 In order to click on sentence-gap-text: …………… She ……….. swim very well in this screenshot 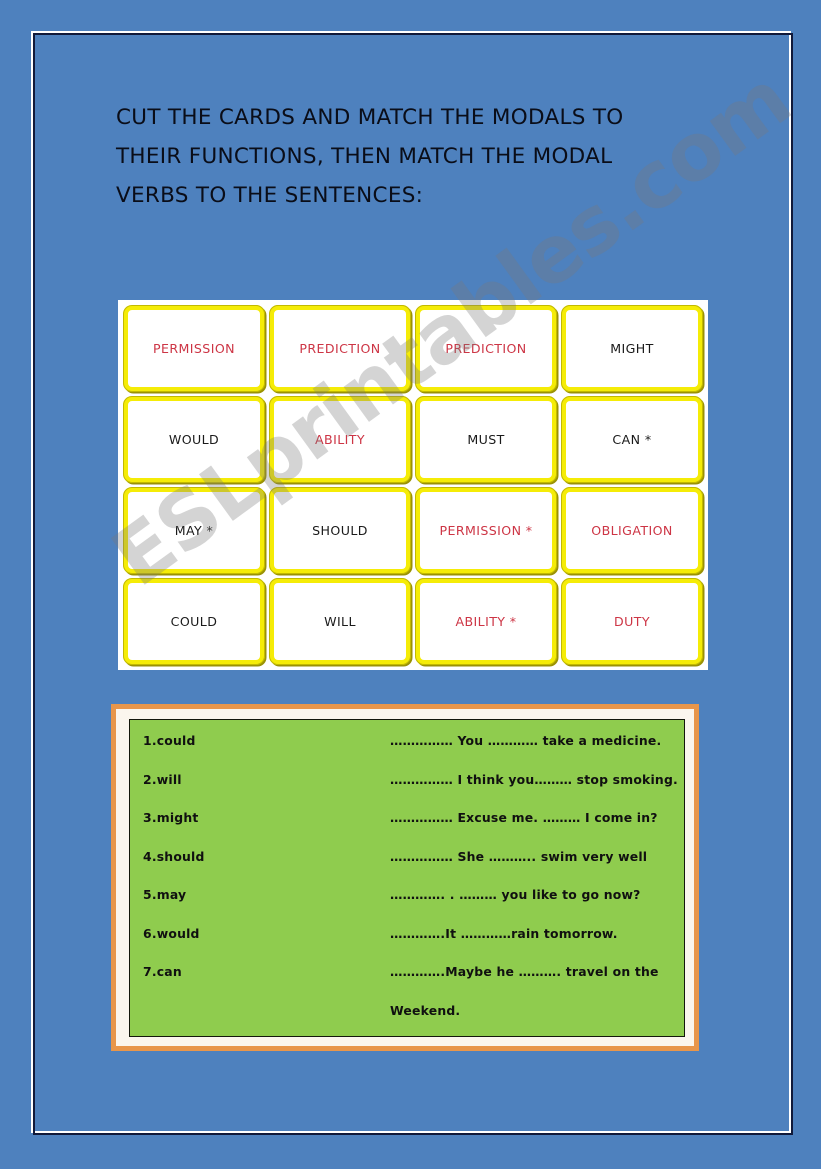, I will do `click(519, 856)`.